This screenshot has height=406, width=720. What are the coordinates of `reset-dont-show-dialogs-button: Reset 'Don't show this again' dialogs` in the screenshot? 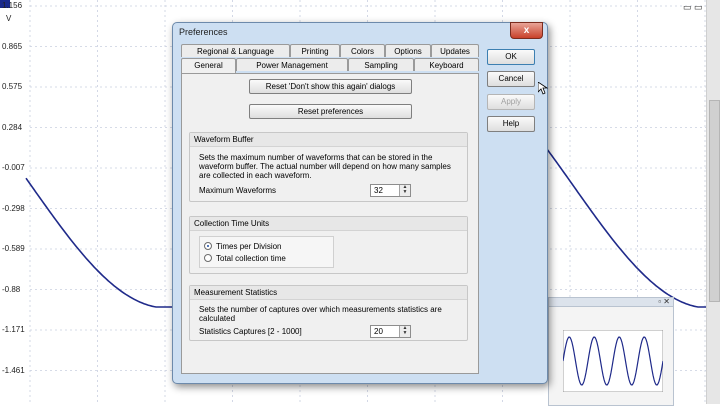 It's located at (330, 86).